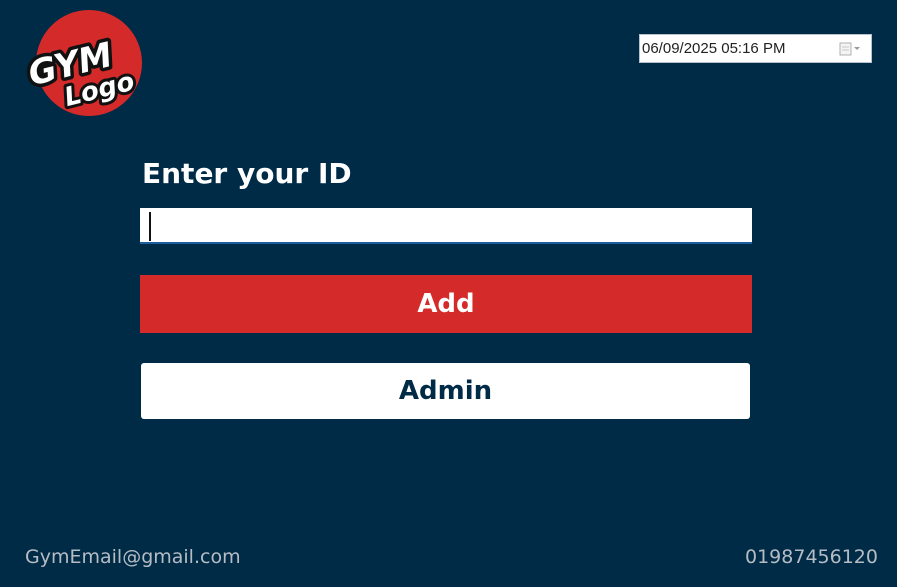  Describe the element at coordinates (445, 391) in the screenshot. I see `admin-button: Admin` at that location.